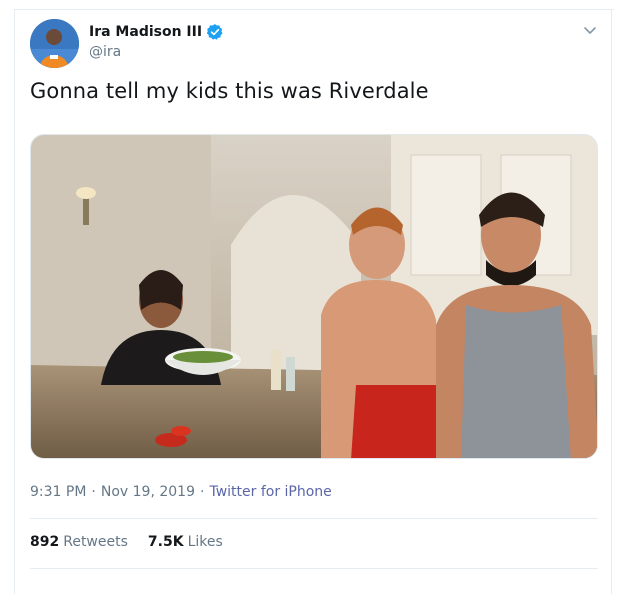  I want to click on author-row: Ira Madison III, so click(156, 32).